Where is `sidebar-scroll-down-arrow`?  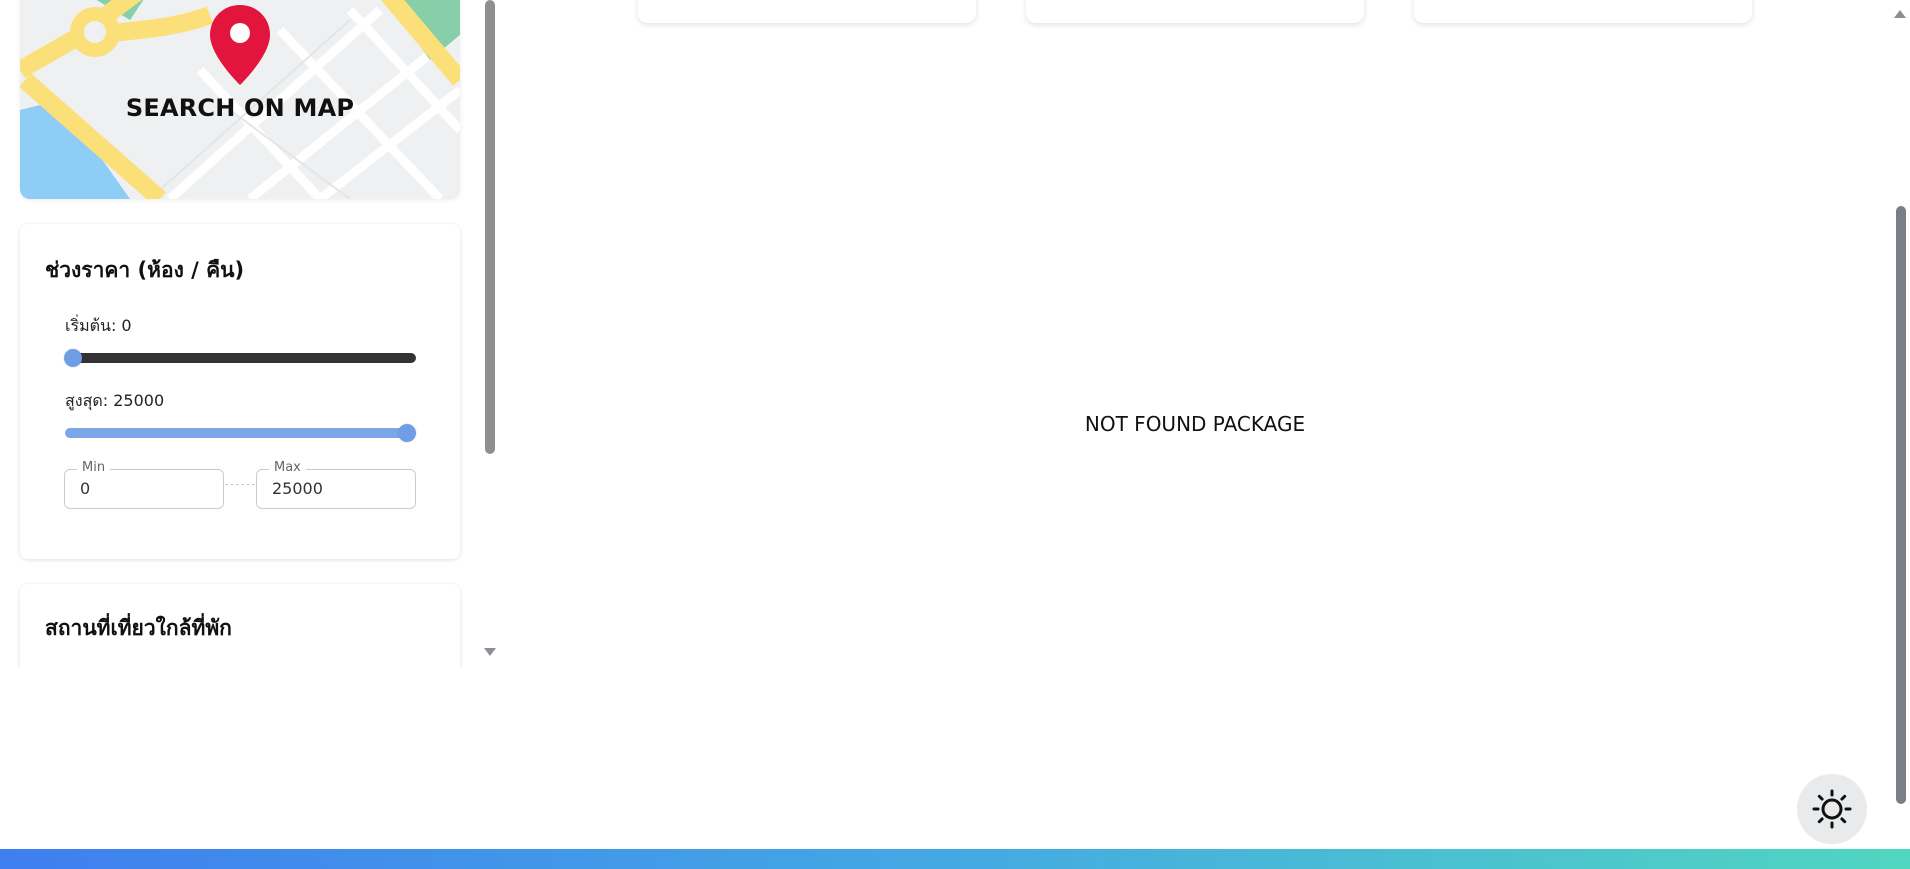
sidebar-scroll-down-arrow is located at coordinates (490, 652).